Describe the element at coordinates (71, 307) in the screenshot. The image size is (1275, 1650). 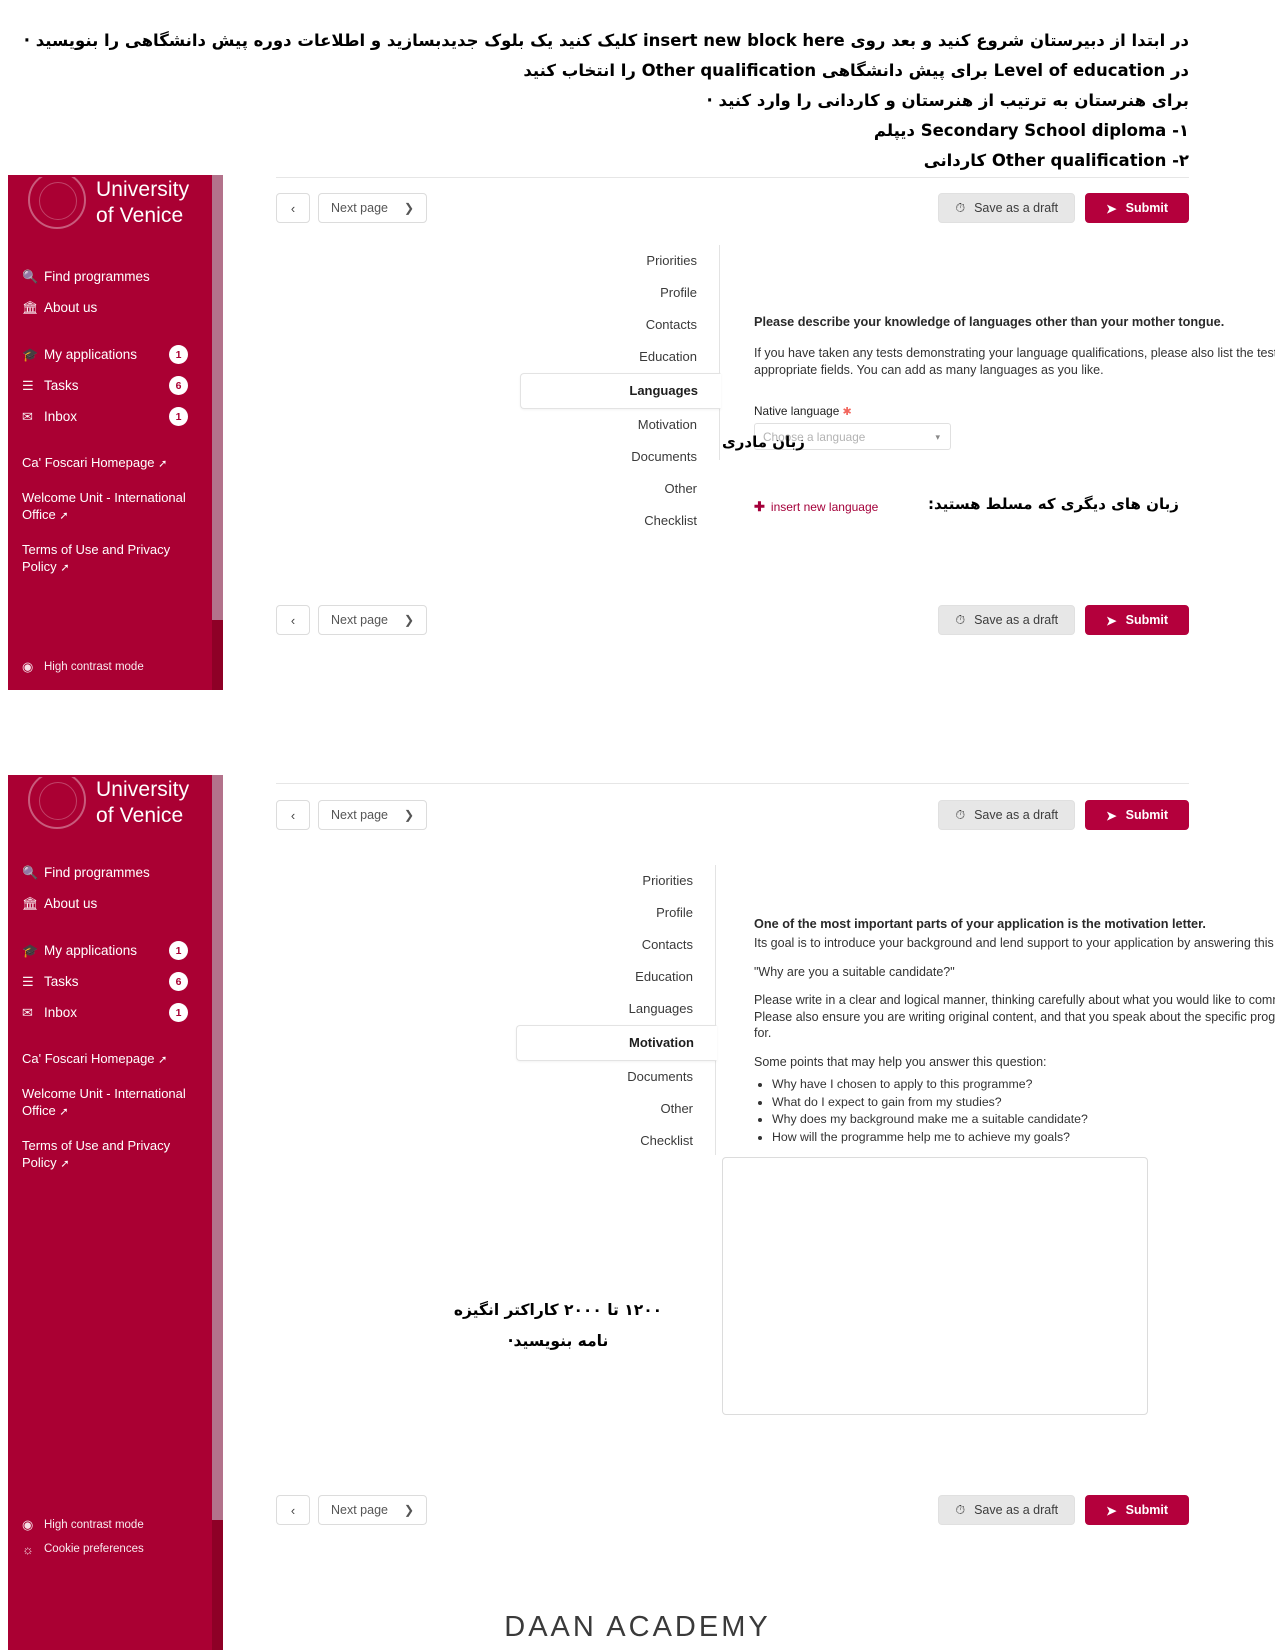
I see `sidebar-item-label: About us` at that location.